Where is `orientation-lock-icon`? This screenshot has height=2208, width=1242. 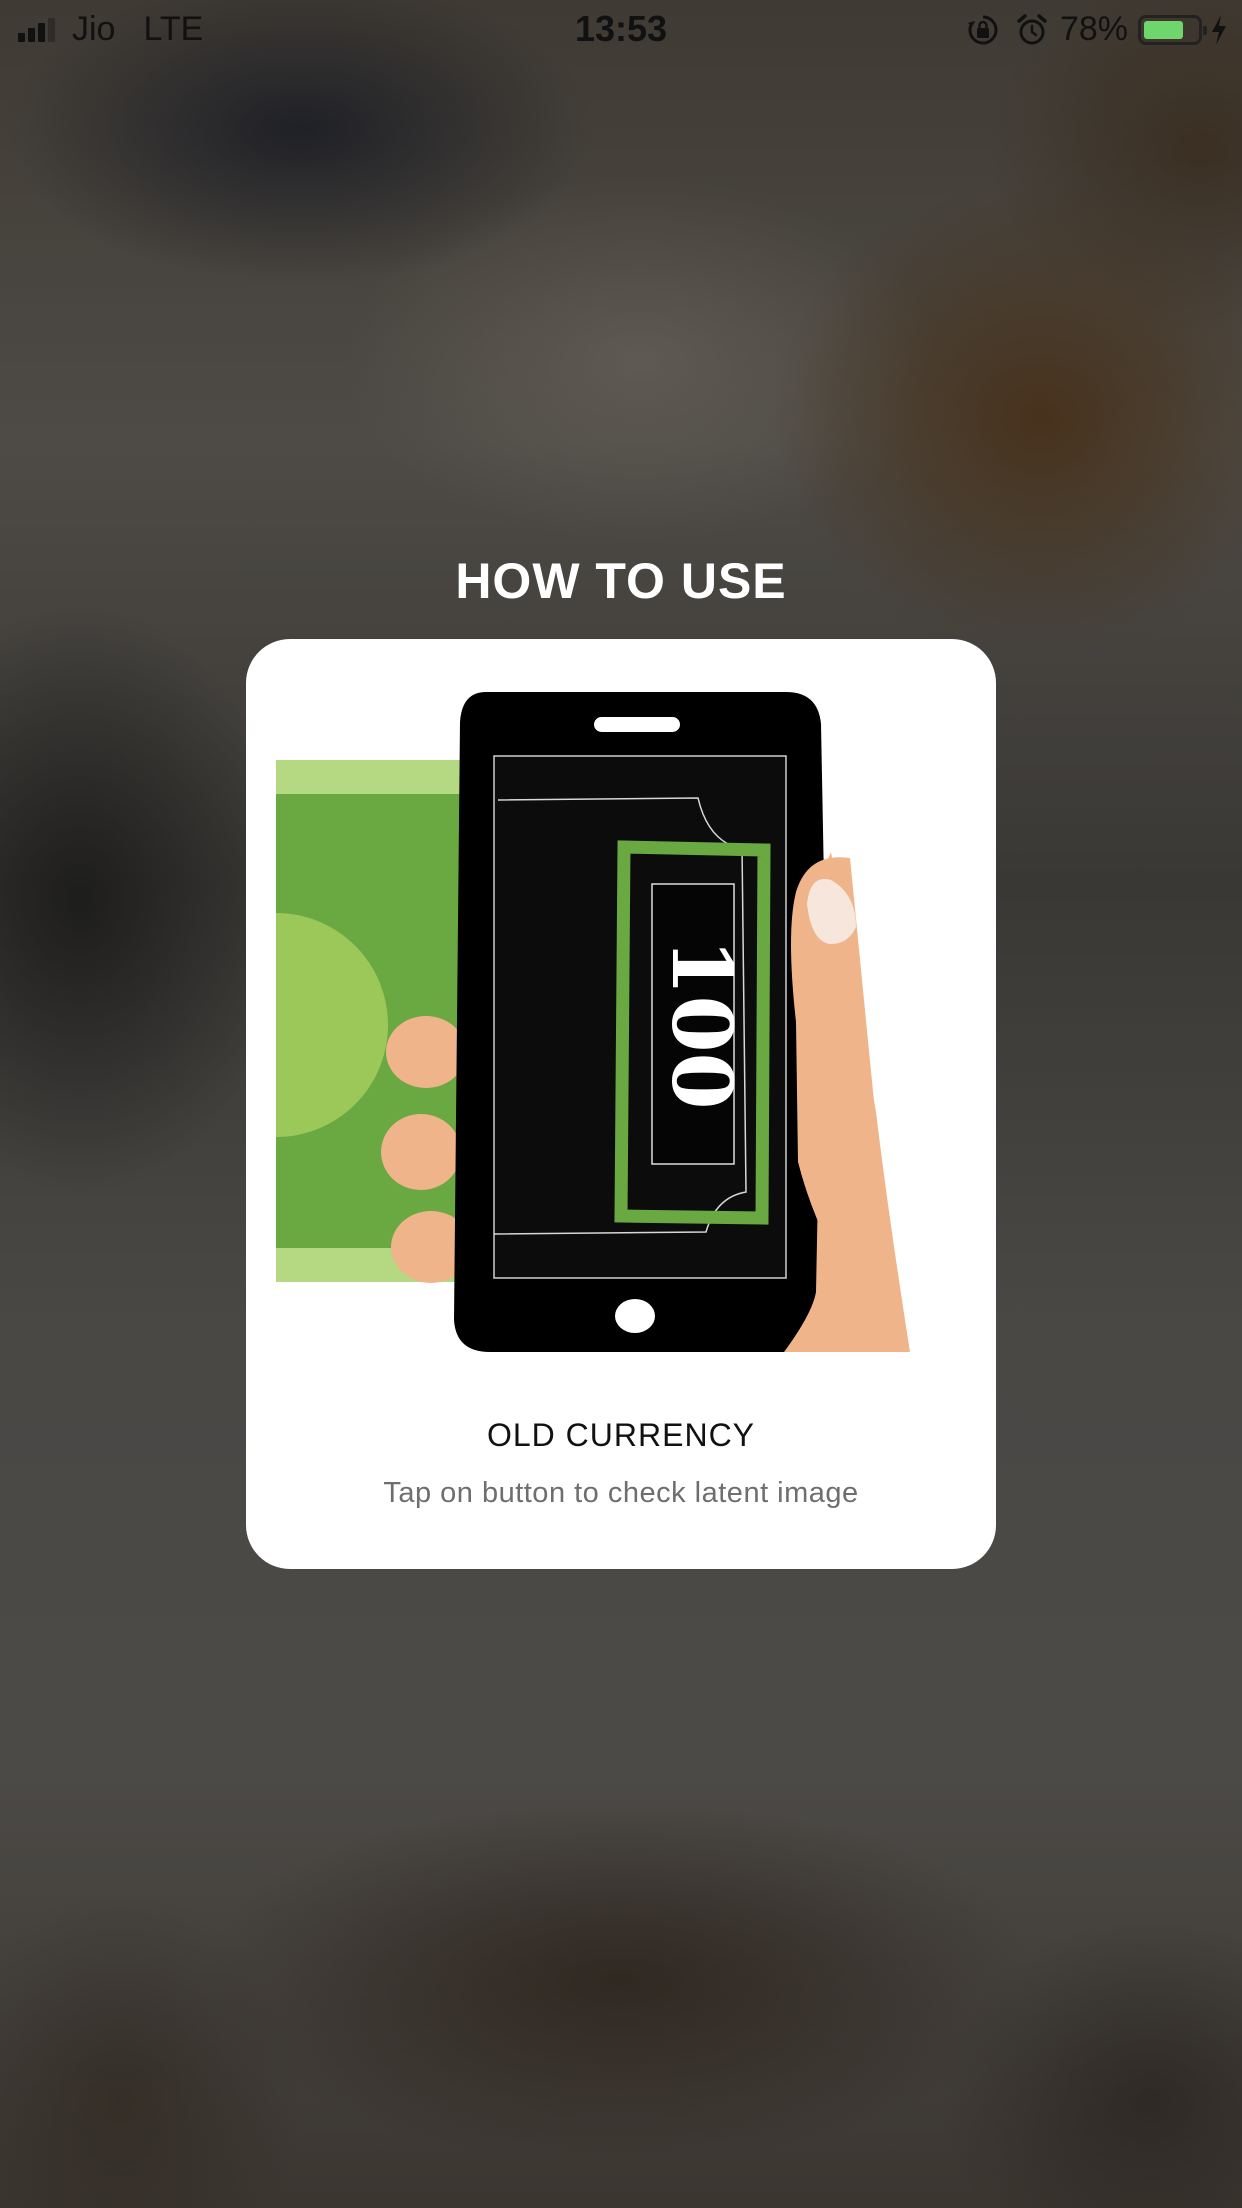
orientation-lock-icon is located at coordinates (983, 30).